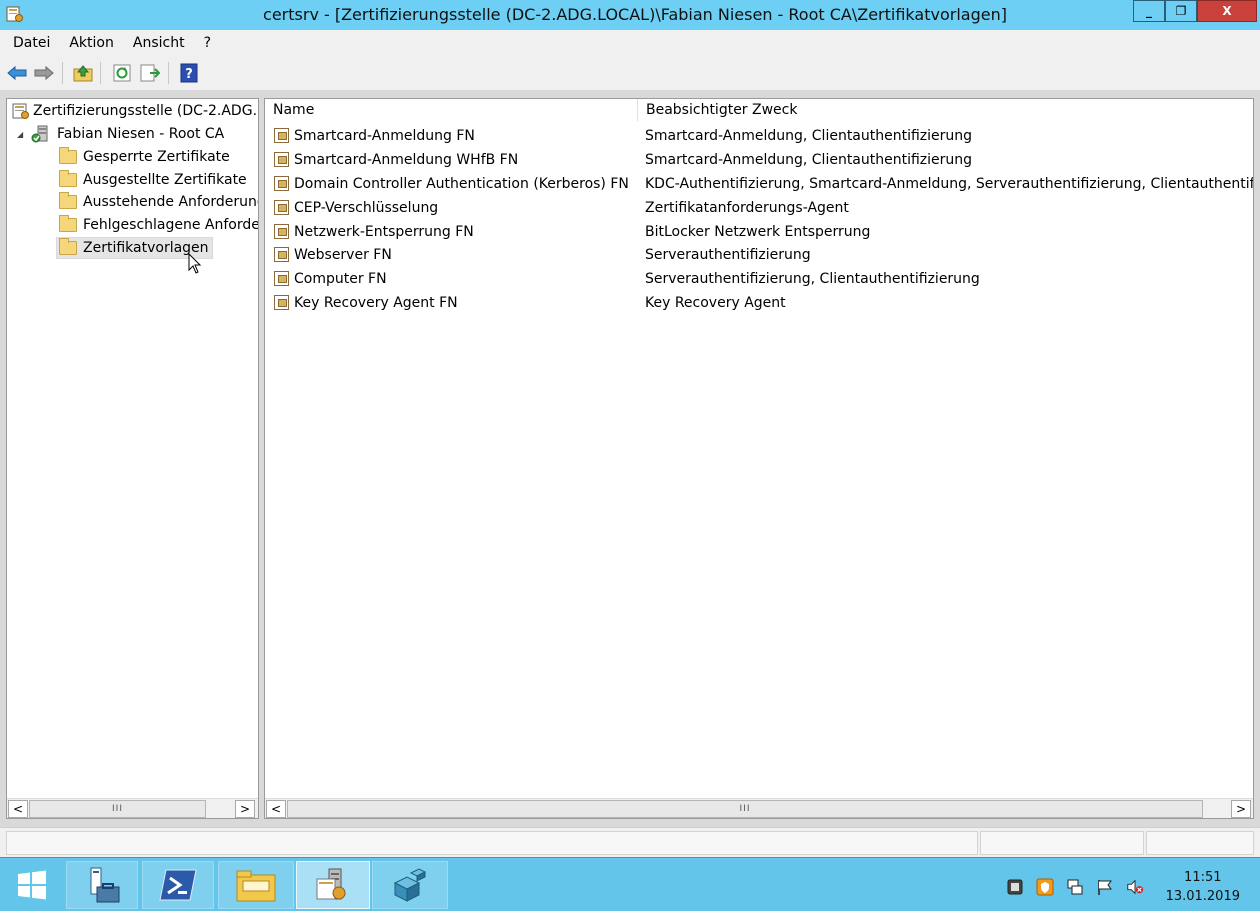 The height and width of the screenshot is (911, 1260). I want to click on forward-button, so click(44, 73).